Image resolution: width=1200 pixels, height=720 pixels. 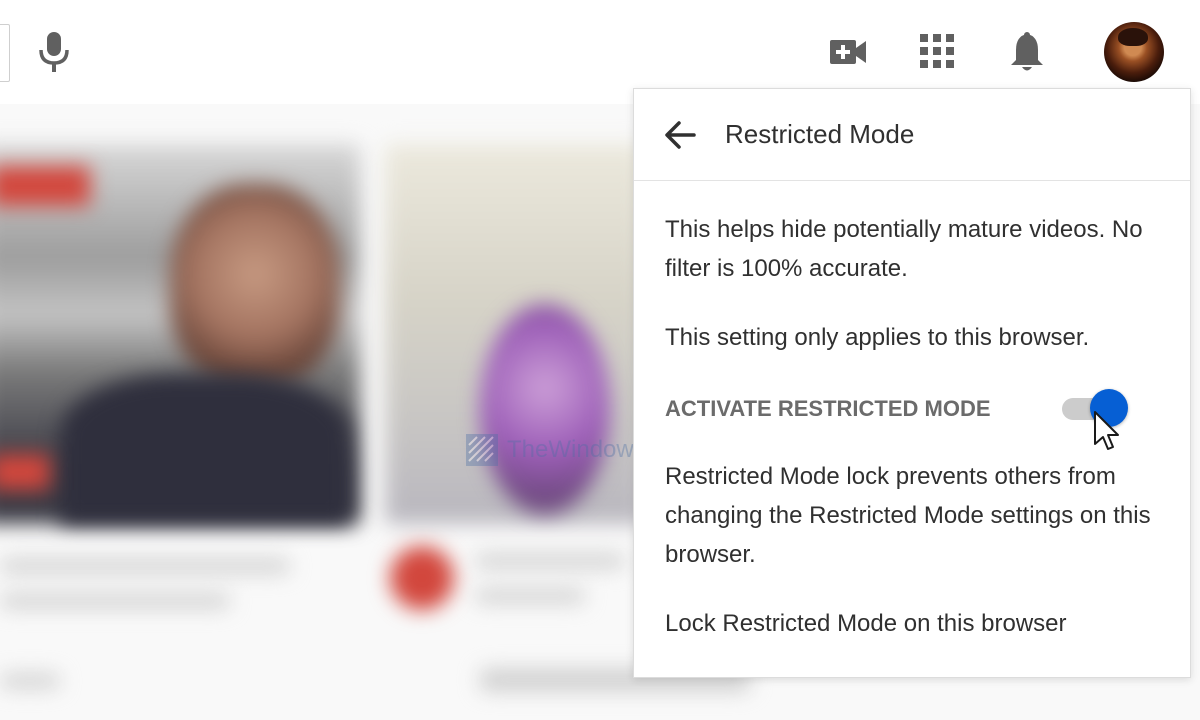 What do you see at coordinates (1134, 52) in the screenshot?
I see `avatar` at bounding box center [1134, 52].